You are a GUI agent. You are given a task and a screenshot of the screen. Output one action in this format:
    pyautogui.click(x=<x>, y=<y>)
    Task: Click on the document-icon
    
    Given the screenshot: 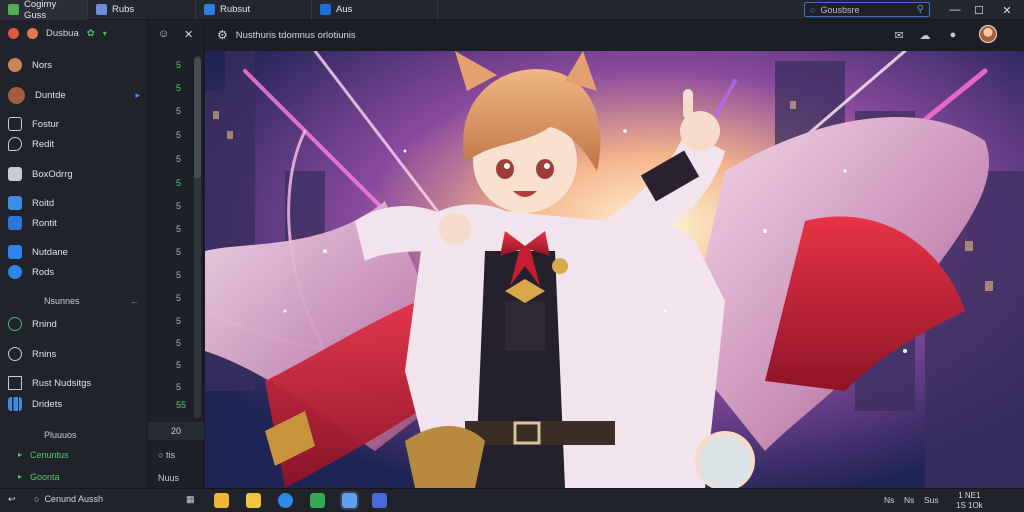 What is the action you would take?
    pyautogui.click(x=101, y=9)
    